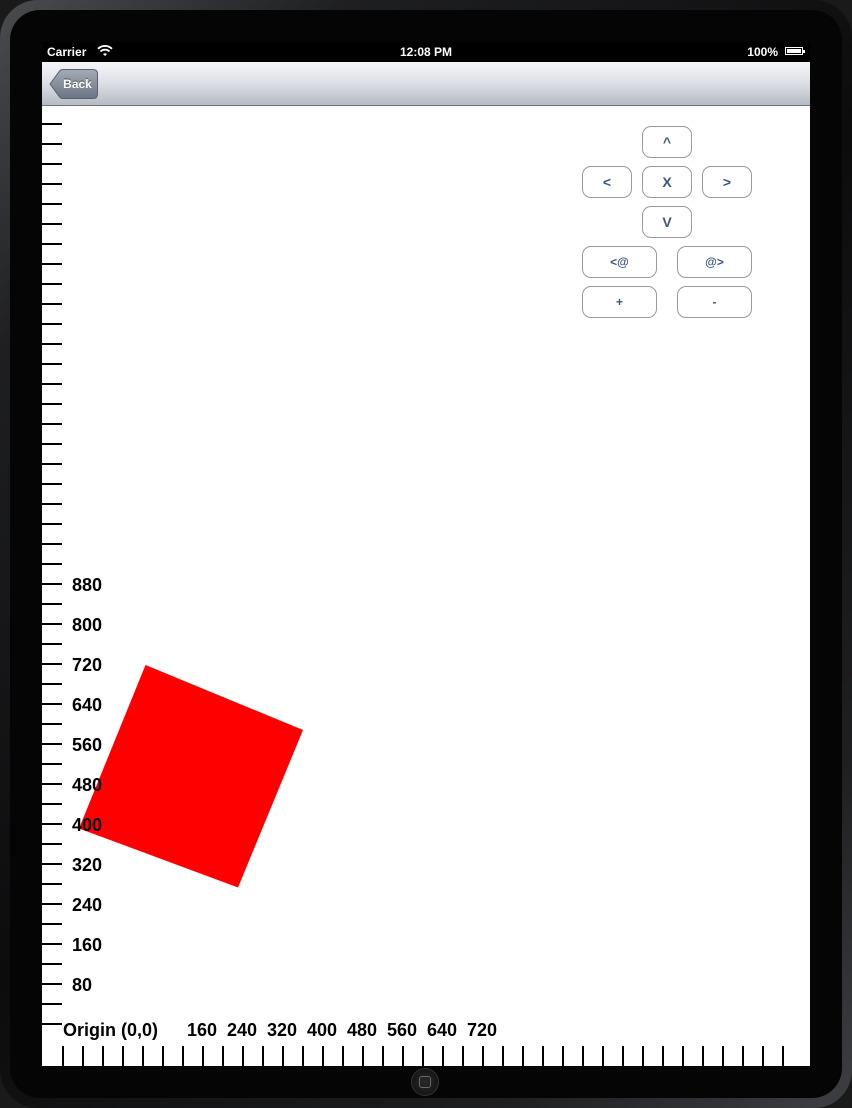 This screenshot has height=1108, width=852. Describe the element at coordinates (667, 142) in the screenshot. I see `move-up-button: ^` at that location.